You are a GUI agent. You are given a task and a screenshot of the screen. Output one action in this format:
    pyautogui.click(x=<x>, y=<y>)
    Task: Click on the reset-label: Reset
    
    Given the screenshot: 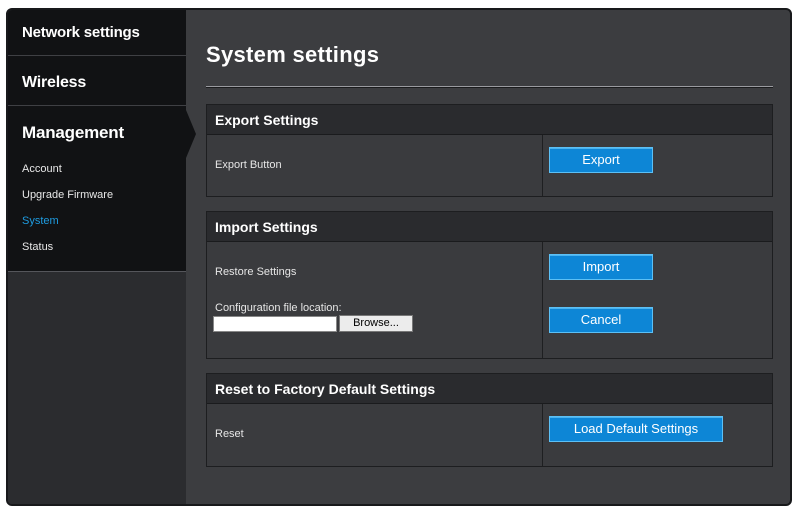 What is the action you would take?
    pyautogui.click(x=229, y=434)
    